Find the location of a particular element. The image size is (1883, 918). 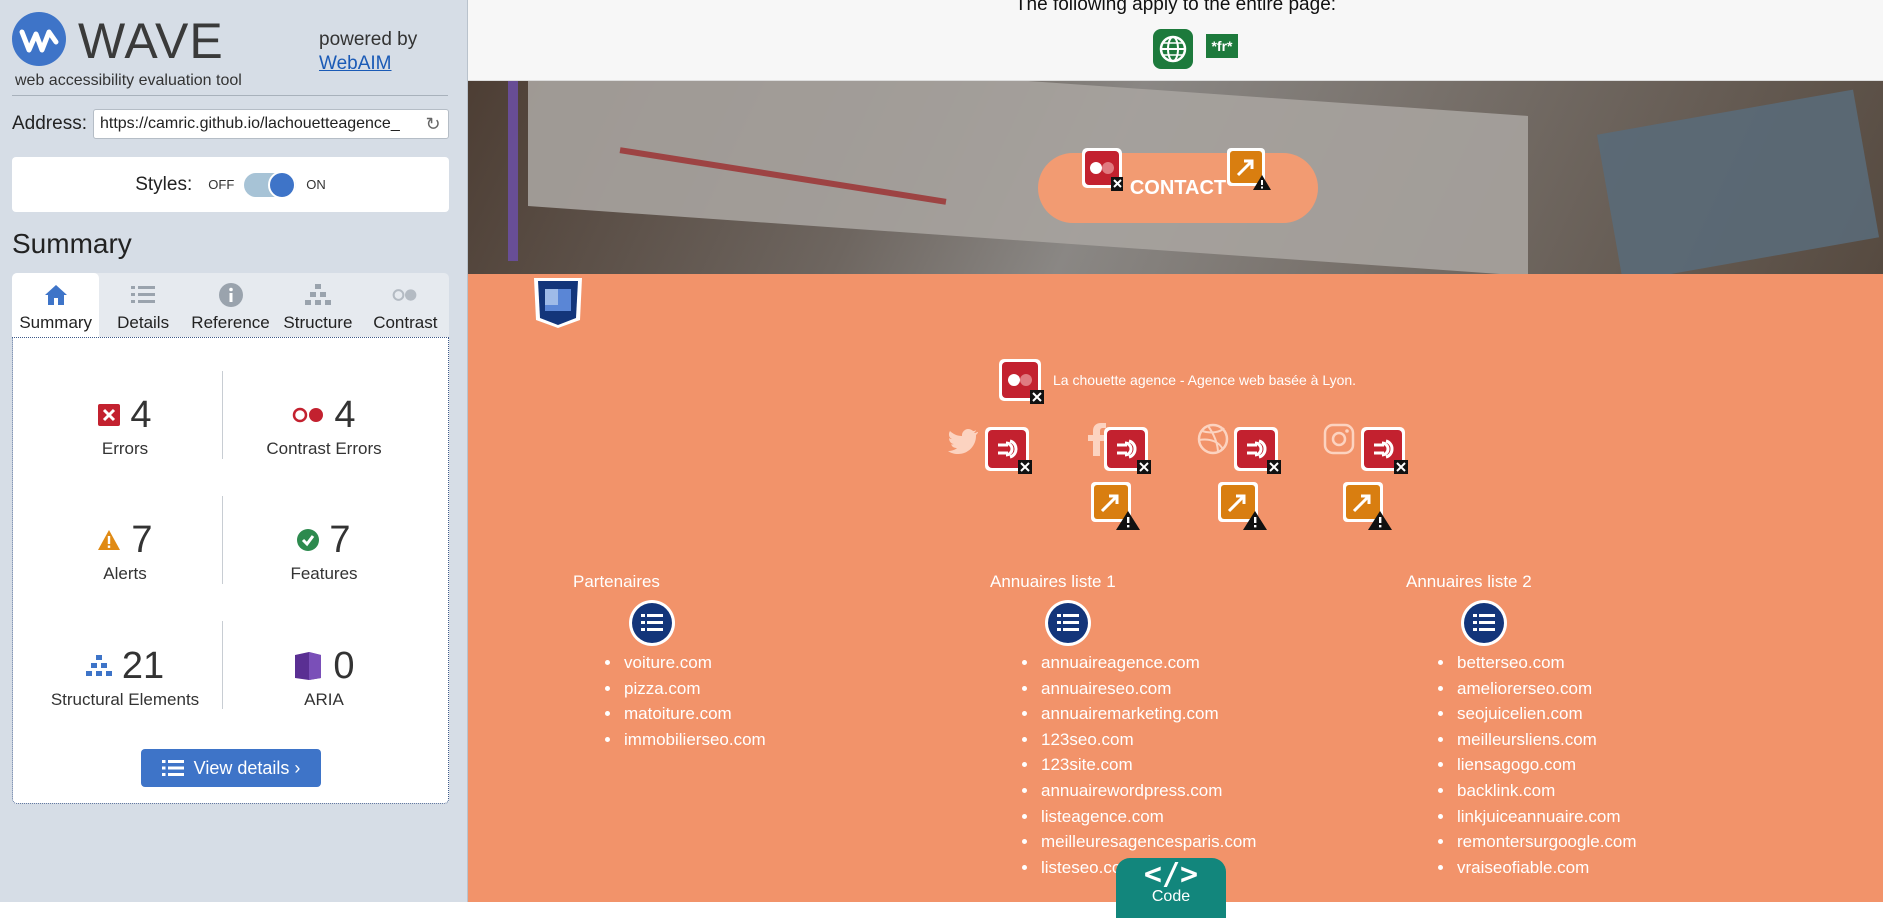

list-item-link: backlink.com is located at coordinates (1506, 790).